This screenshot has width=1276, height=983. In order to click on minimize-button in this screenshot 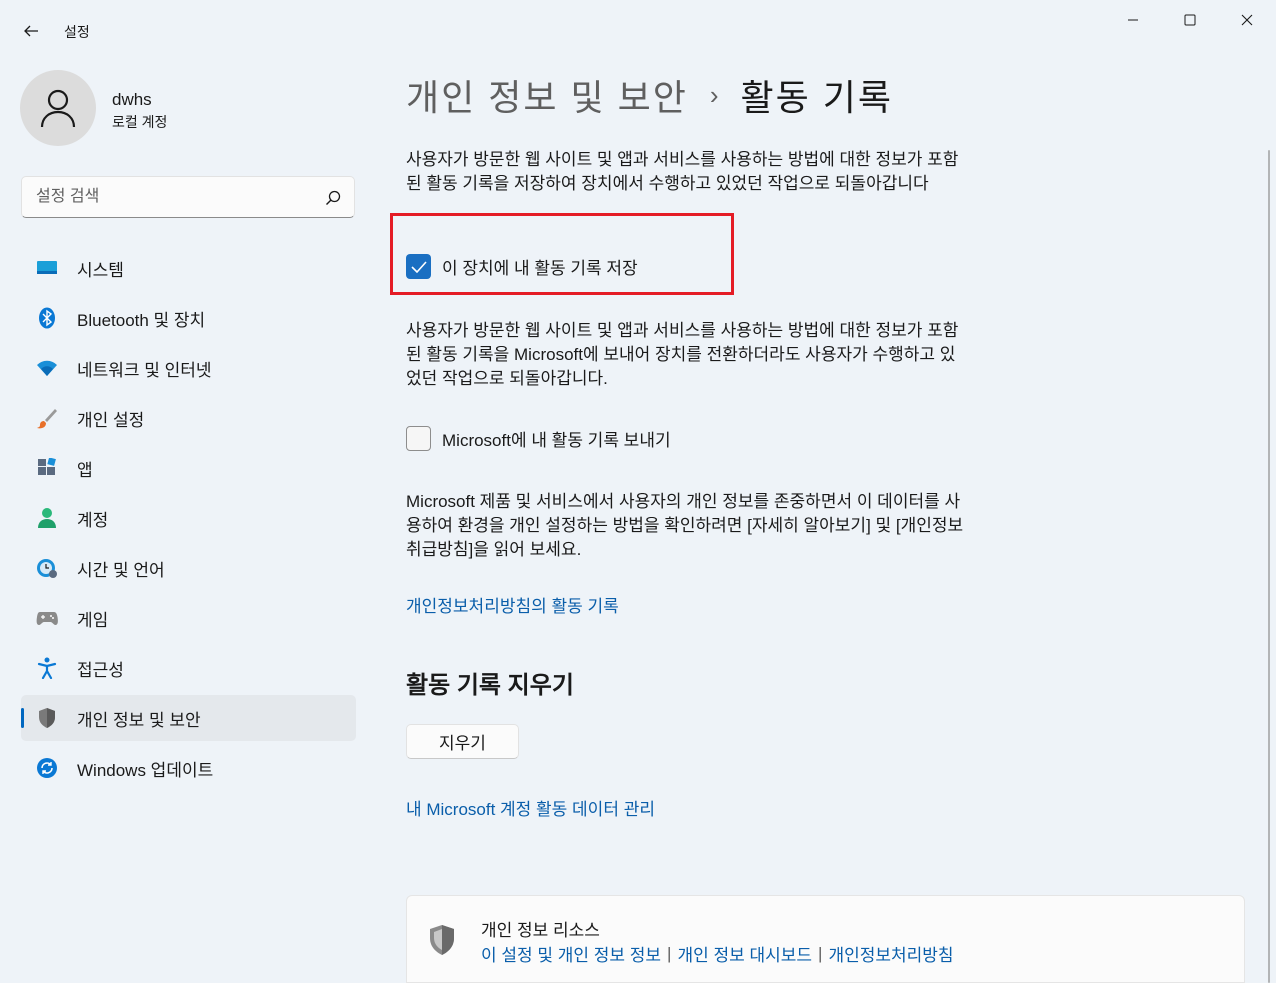, I will do `click(1132, 20)`.